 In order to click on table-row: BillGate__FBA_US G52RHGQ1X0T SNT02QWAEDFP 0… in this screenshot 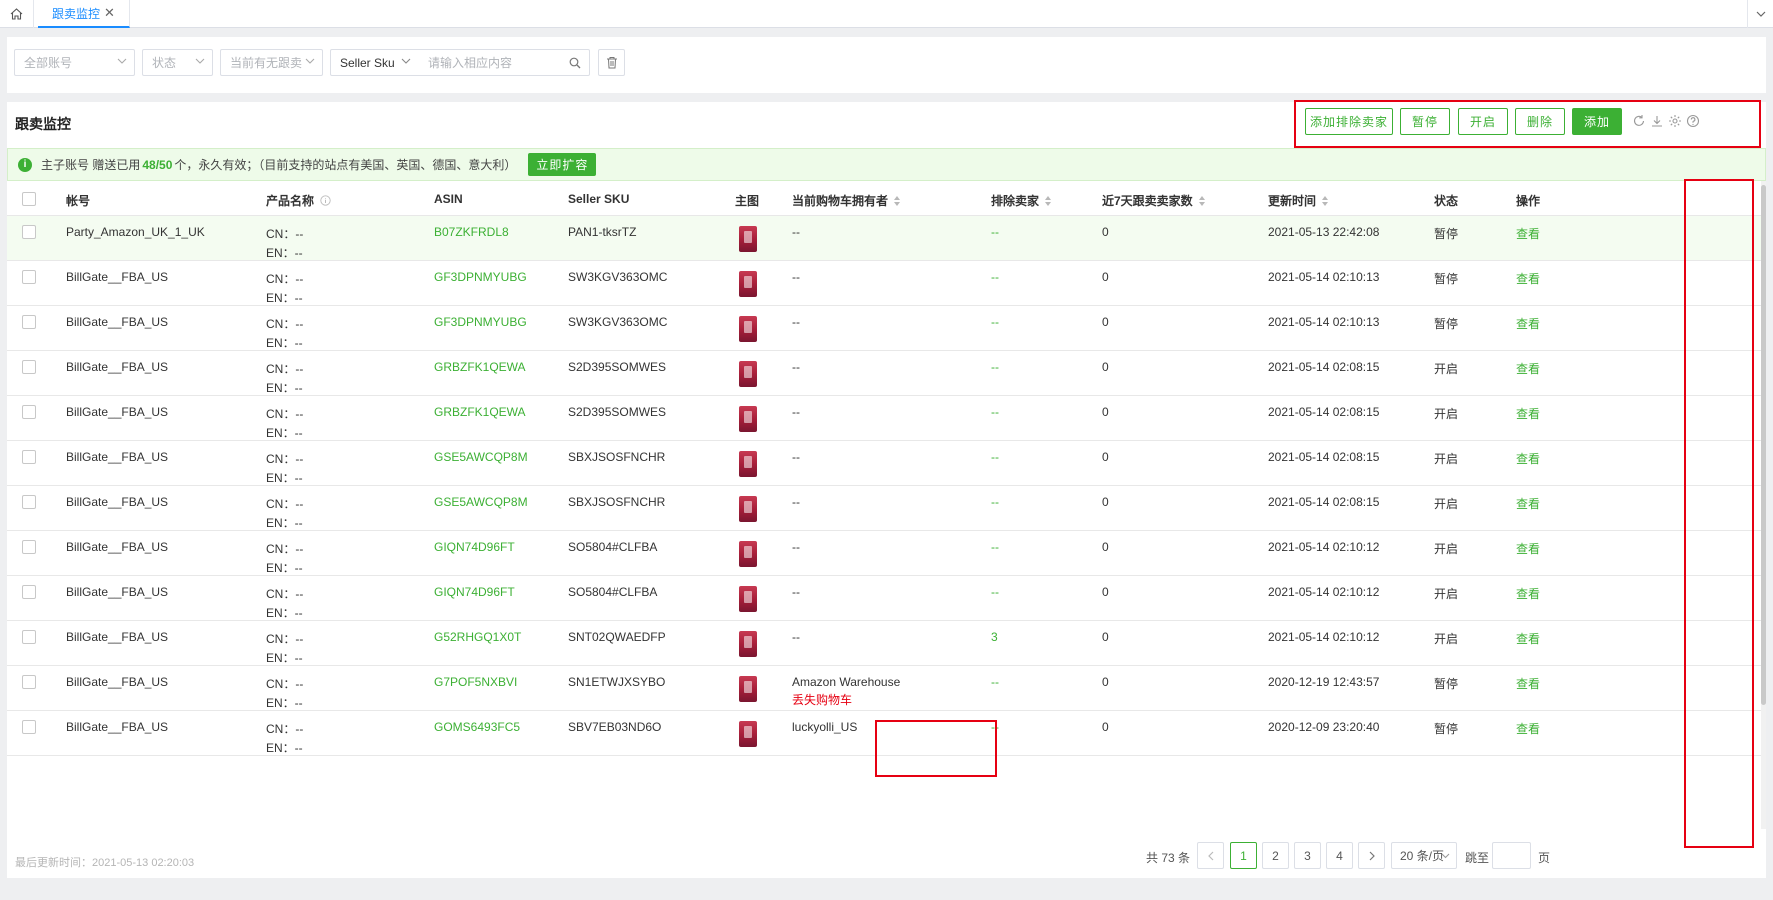, I will do `click(884, 643)`.